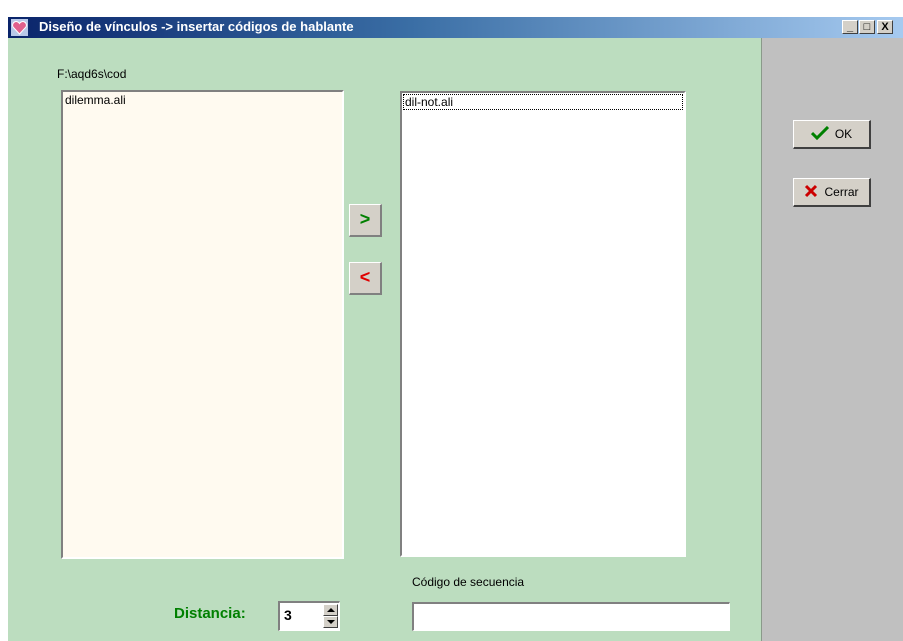 The image size is (903, 641). I want to click on close-label: Cerrar, so click(841, 192).